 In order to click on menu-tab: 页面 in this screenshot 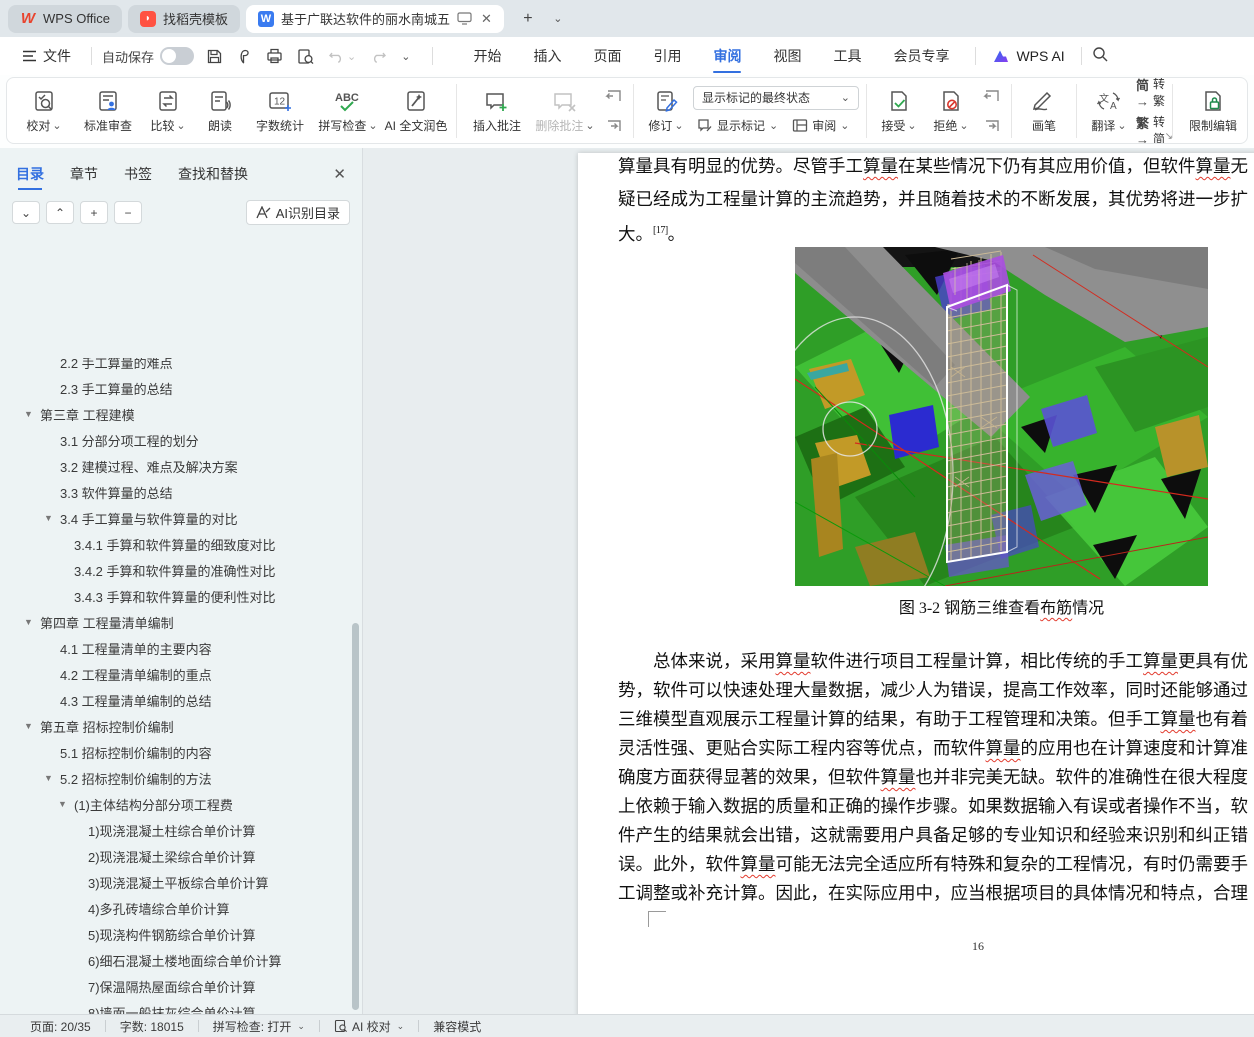, I will do `click(607, 56)`.